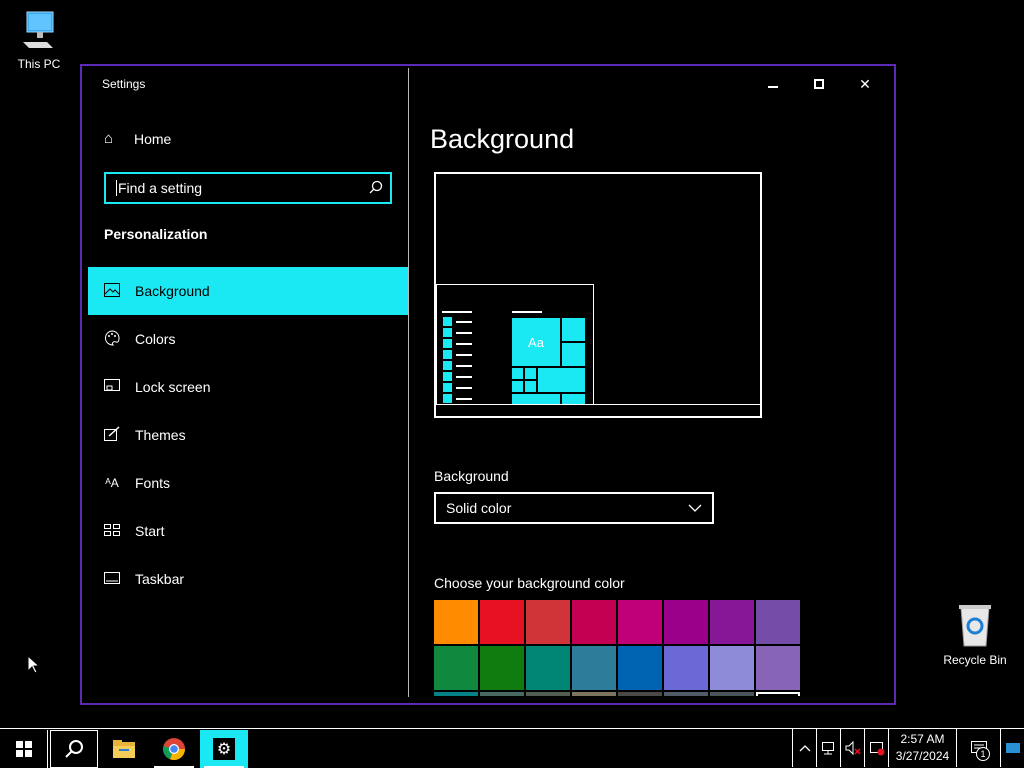 The width and height of the screenshot is (1024, 768). I want to click on taskbar-search-button, so click(74, 748).